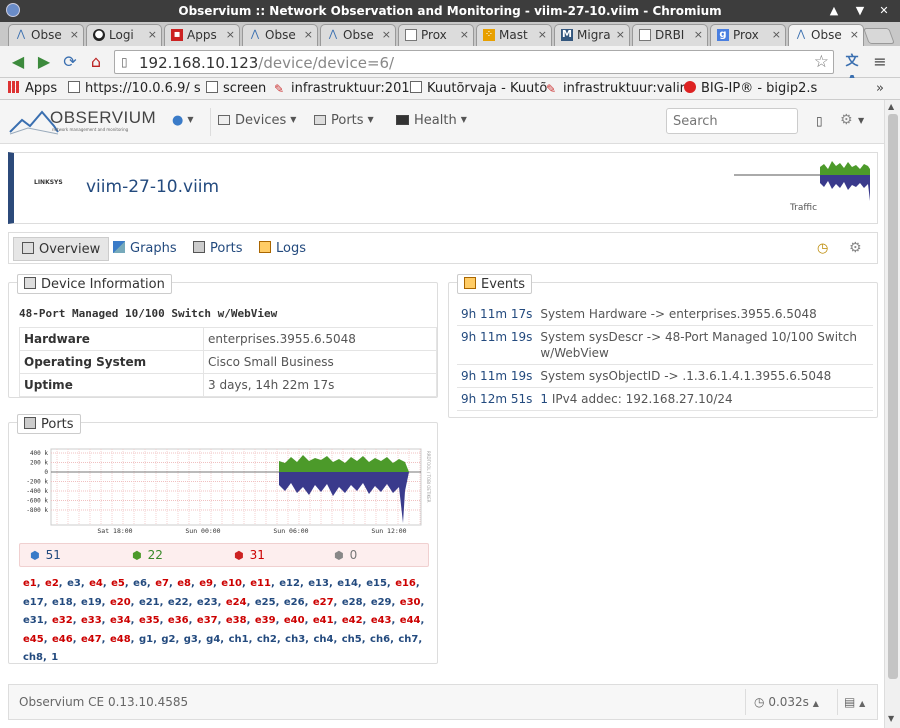 This screenshot has height=728, width=900. What do you see at coordinates (162, 583) in the screenshot?
I see `port-link: e7` at bounding box center [162, 583].